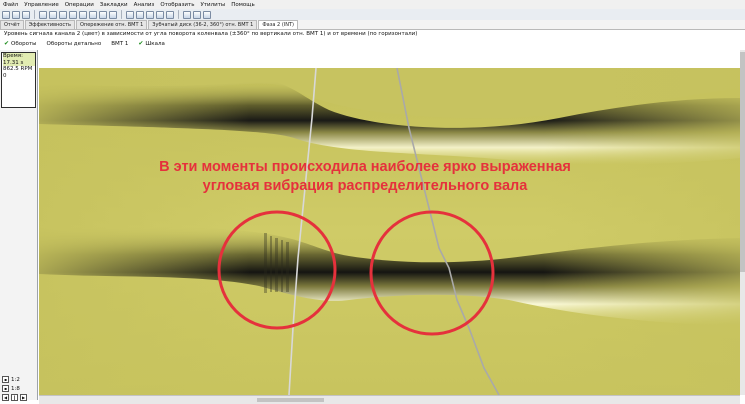 This screenshot has height=404, width=745. I want to click on menu-file: Файл, so click(10, 5).